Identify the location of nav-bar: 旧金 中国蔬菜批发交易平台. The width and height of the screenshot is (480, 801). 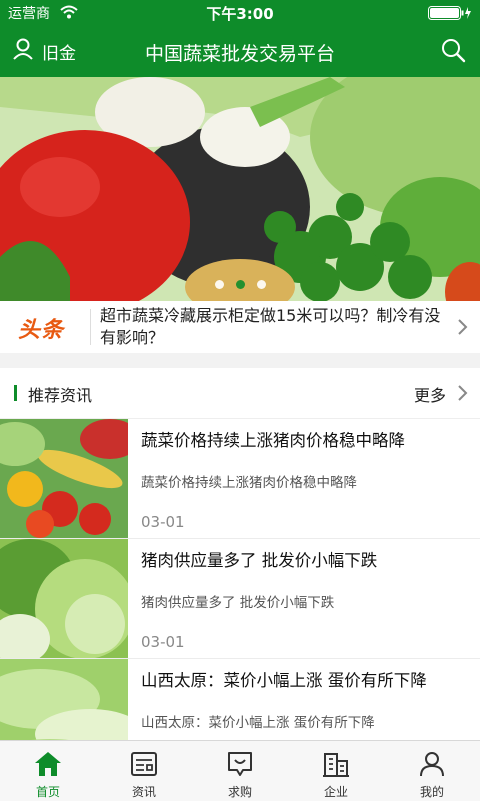
(240, 50).